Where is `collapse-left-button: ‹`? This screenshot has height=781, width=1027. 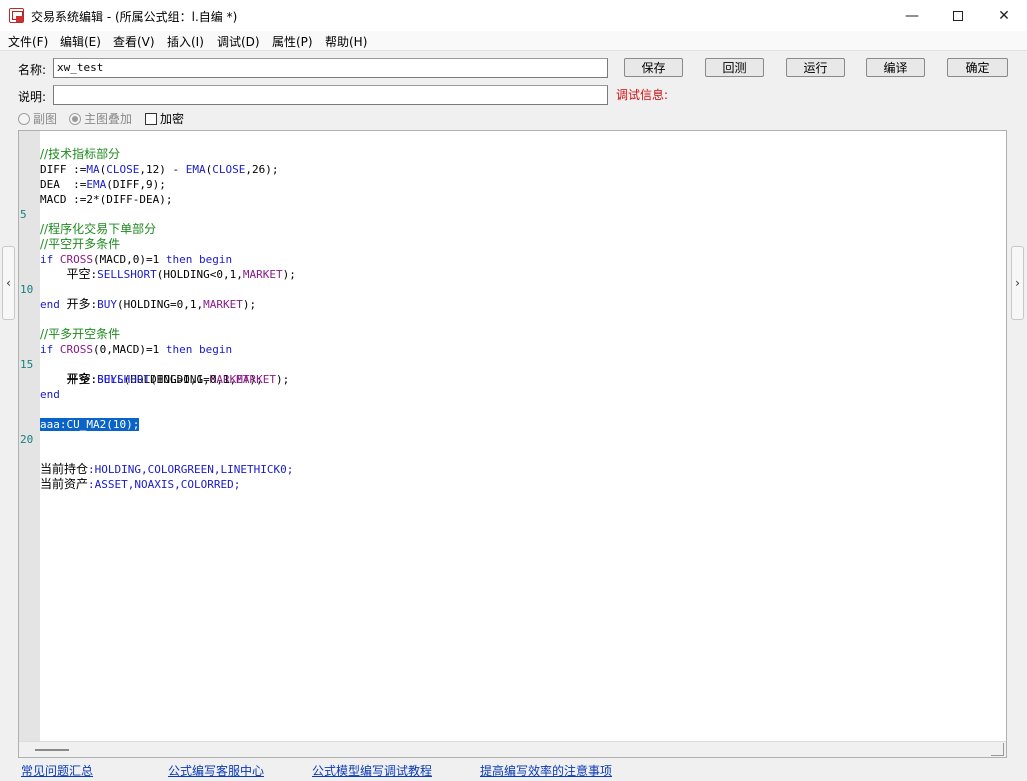
collapse-left-button: ‹ is located at coordinates (8, 283).